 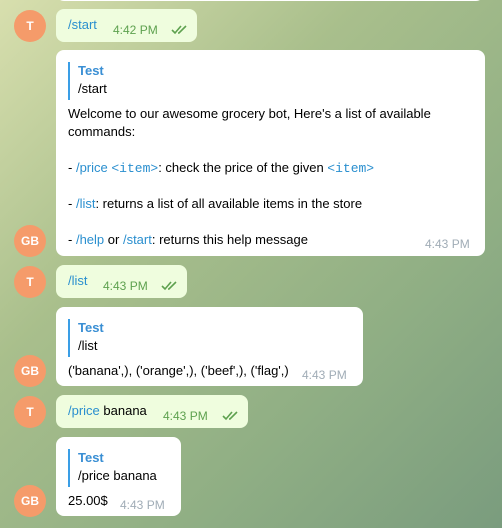 I want to click on command-link: /price, so click(x=84, y=410).